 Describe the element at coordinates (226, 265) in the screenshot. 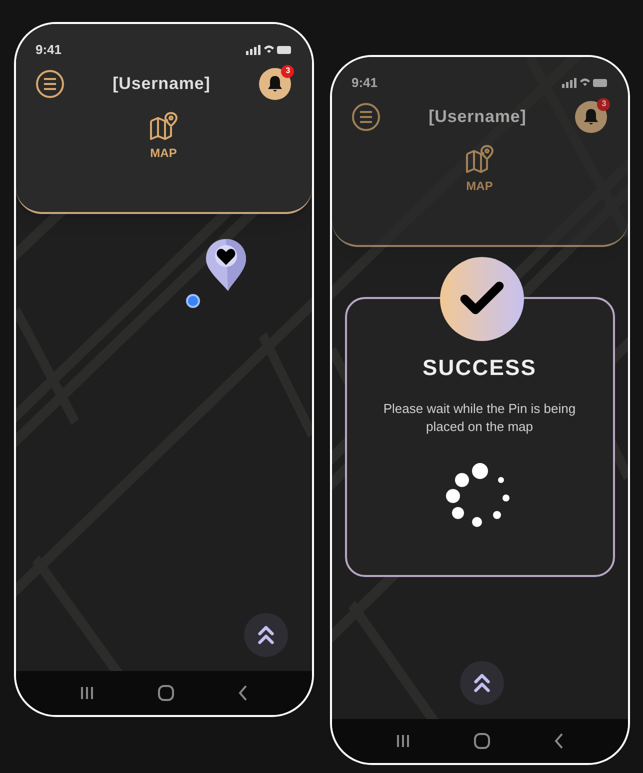

I see `map-pin-icon` at that location.